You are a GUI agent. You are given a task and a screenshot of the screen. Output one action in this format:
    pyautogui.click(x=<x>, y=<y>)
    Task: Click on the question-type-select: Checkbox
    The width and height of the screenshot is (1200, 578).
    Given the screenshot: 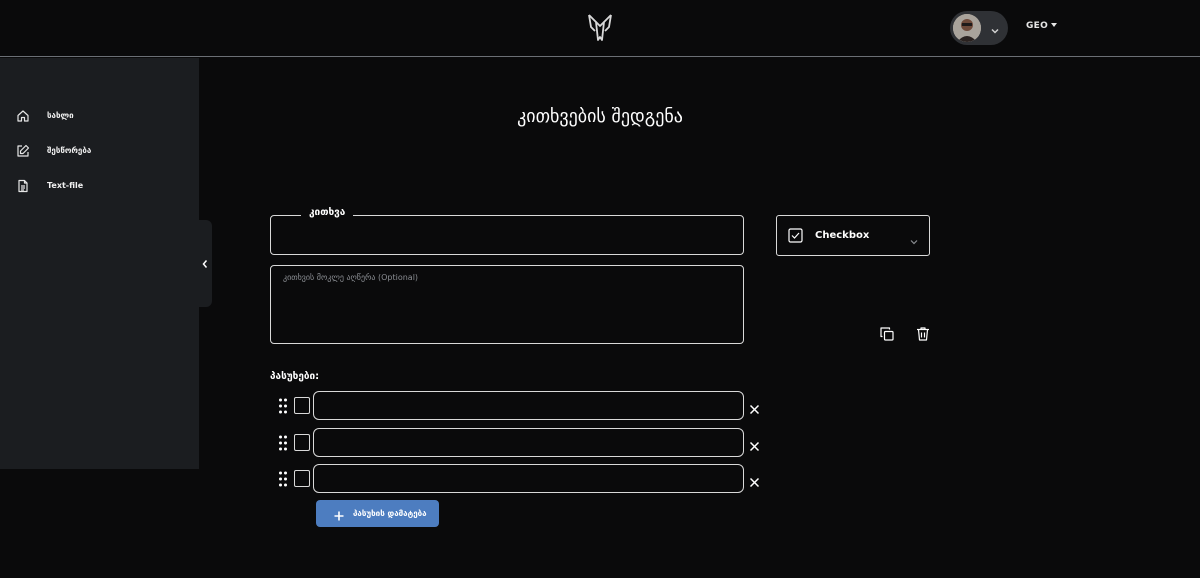 What is the action you would take?
    pyautogui.click(x=853, y=235)
    